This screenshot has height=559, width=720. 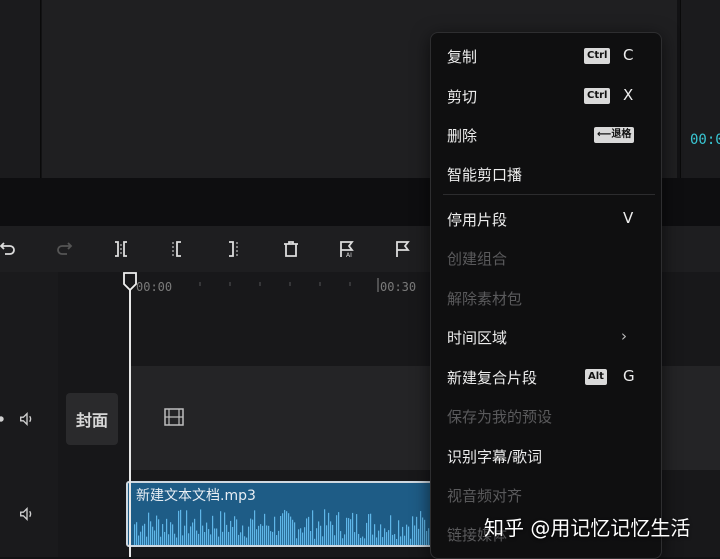 I want to click on menu-item-new-compound-clip: 新建复合片段 Alt G, so click(x=546, y=376).